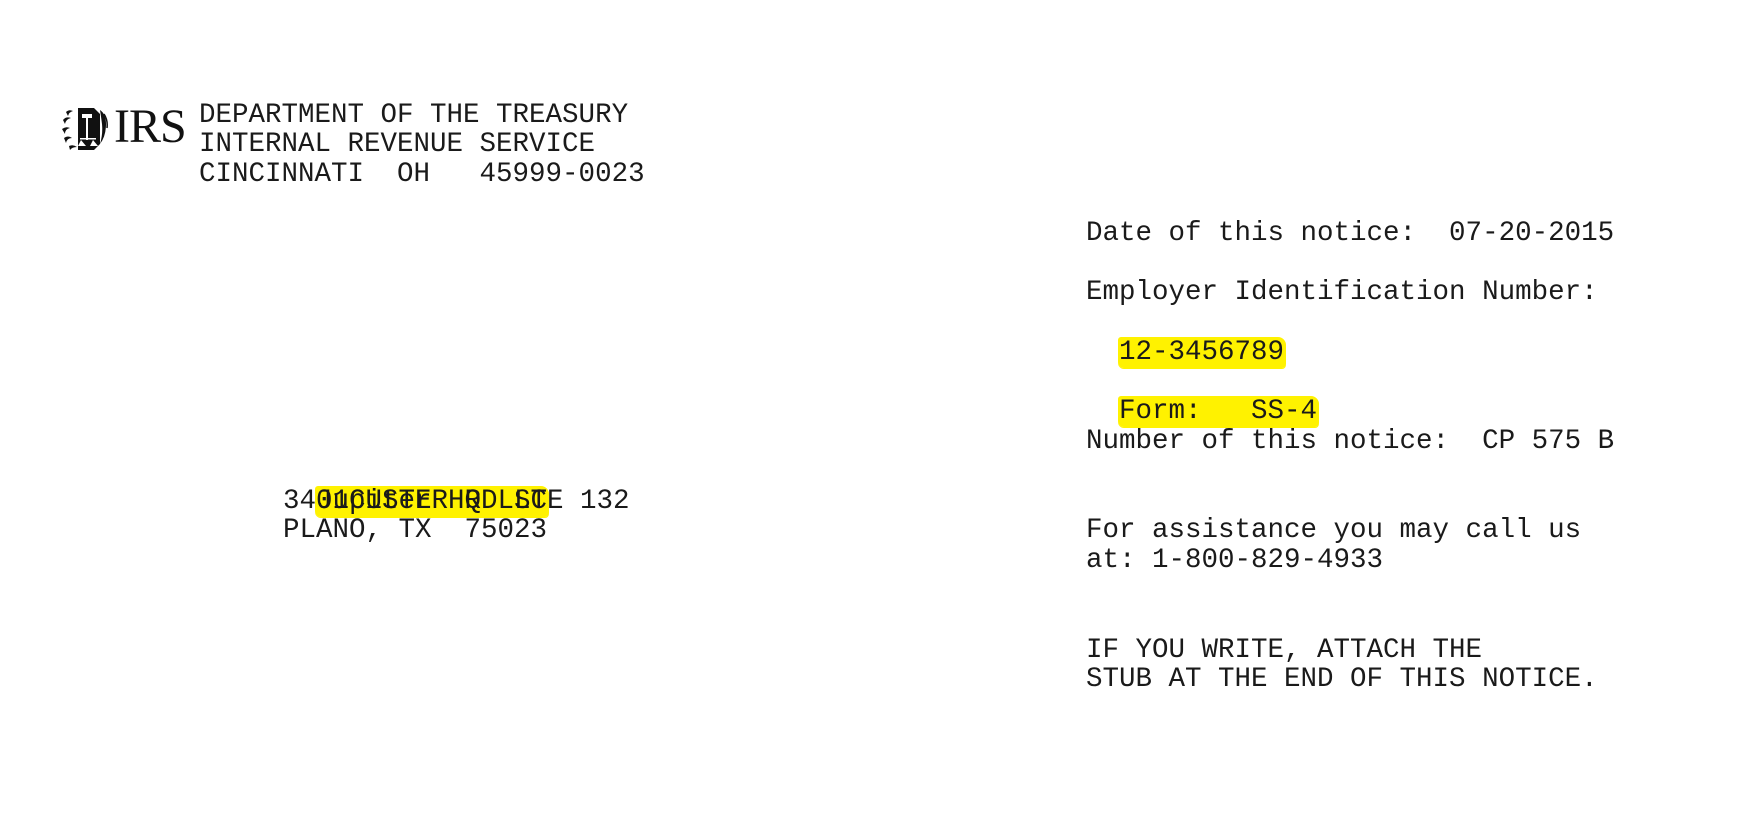 This screenshot has width=1759, height=814. I want to click on form-row: Form: SS-4, so click(1203, 397).